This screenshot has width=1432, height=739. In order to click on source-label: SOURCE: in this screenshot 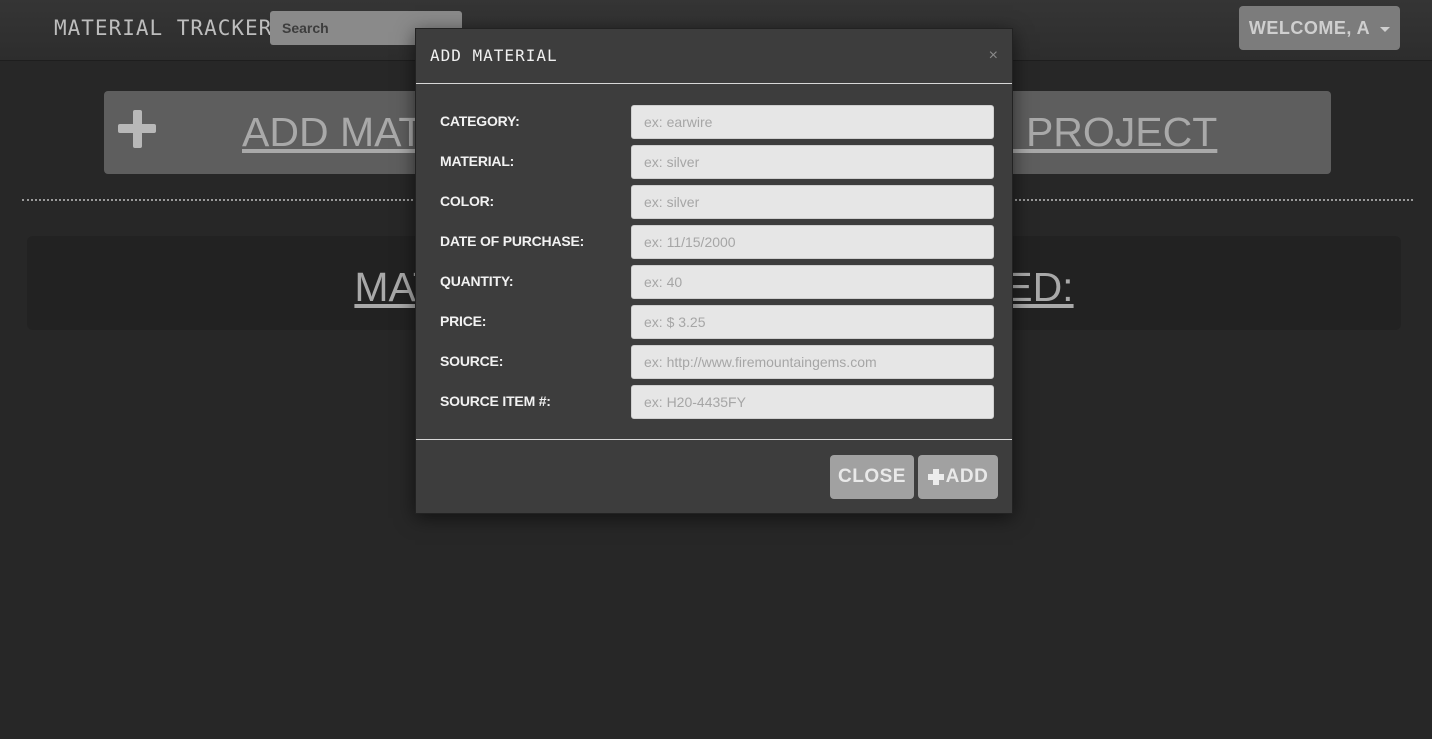, I will do `click(472, 361)`.